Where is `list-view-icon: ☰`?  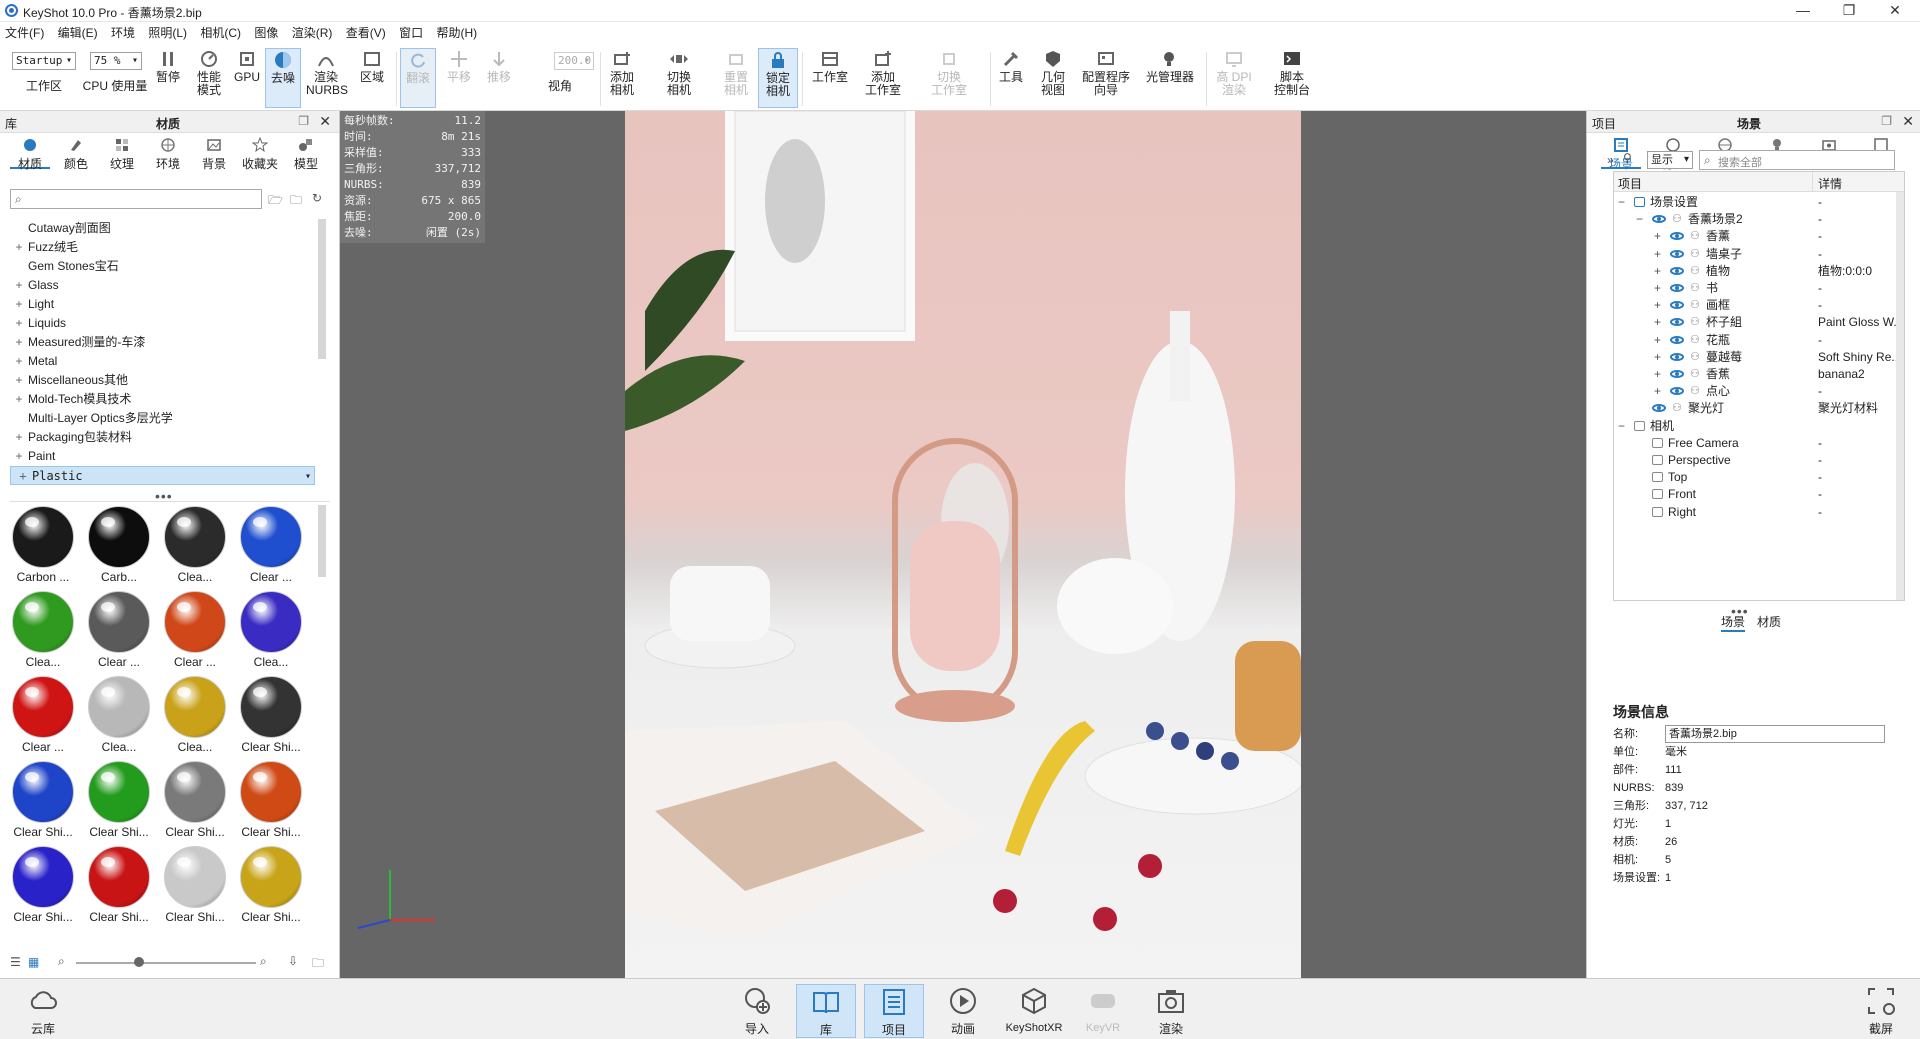
list-view-icon: ☰ is located at coordinates (15, 962).